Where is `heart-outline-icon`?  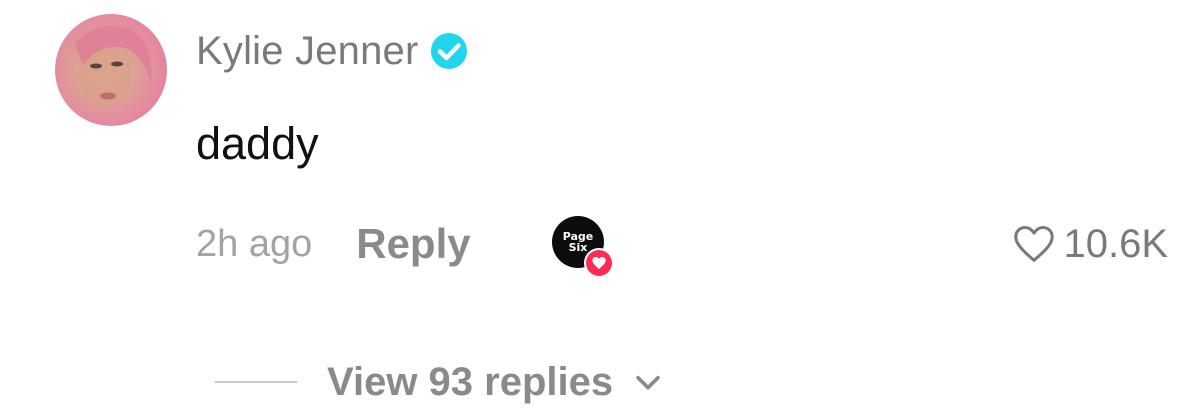
heart-outline-icon is located at coordinates (1034, 244).